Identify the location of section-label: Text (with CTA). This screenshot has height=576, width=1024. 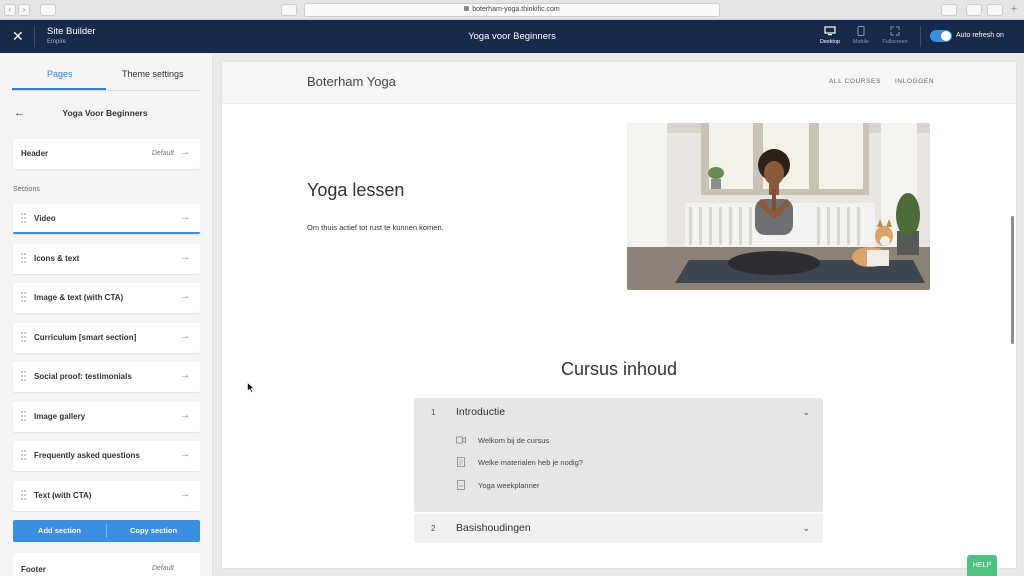
(63, 495).